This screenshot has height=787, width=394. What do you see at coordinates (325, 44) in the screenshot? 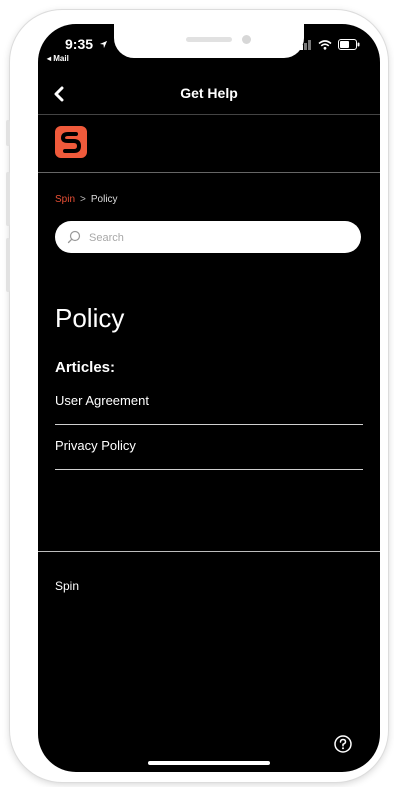
I see `wifi-icon` at bounding box center [325, 44].